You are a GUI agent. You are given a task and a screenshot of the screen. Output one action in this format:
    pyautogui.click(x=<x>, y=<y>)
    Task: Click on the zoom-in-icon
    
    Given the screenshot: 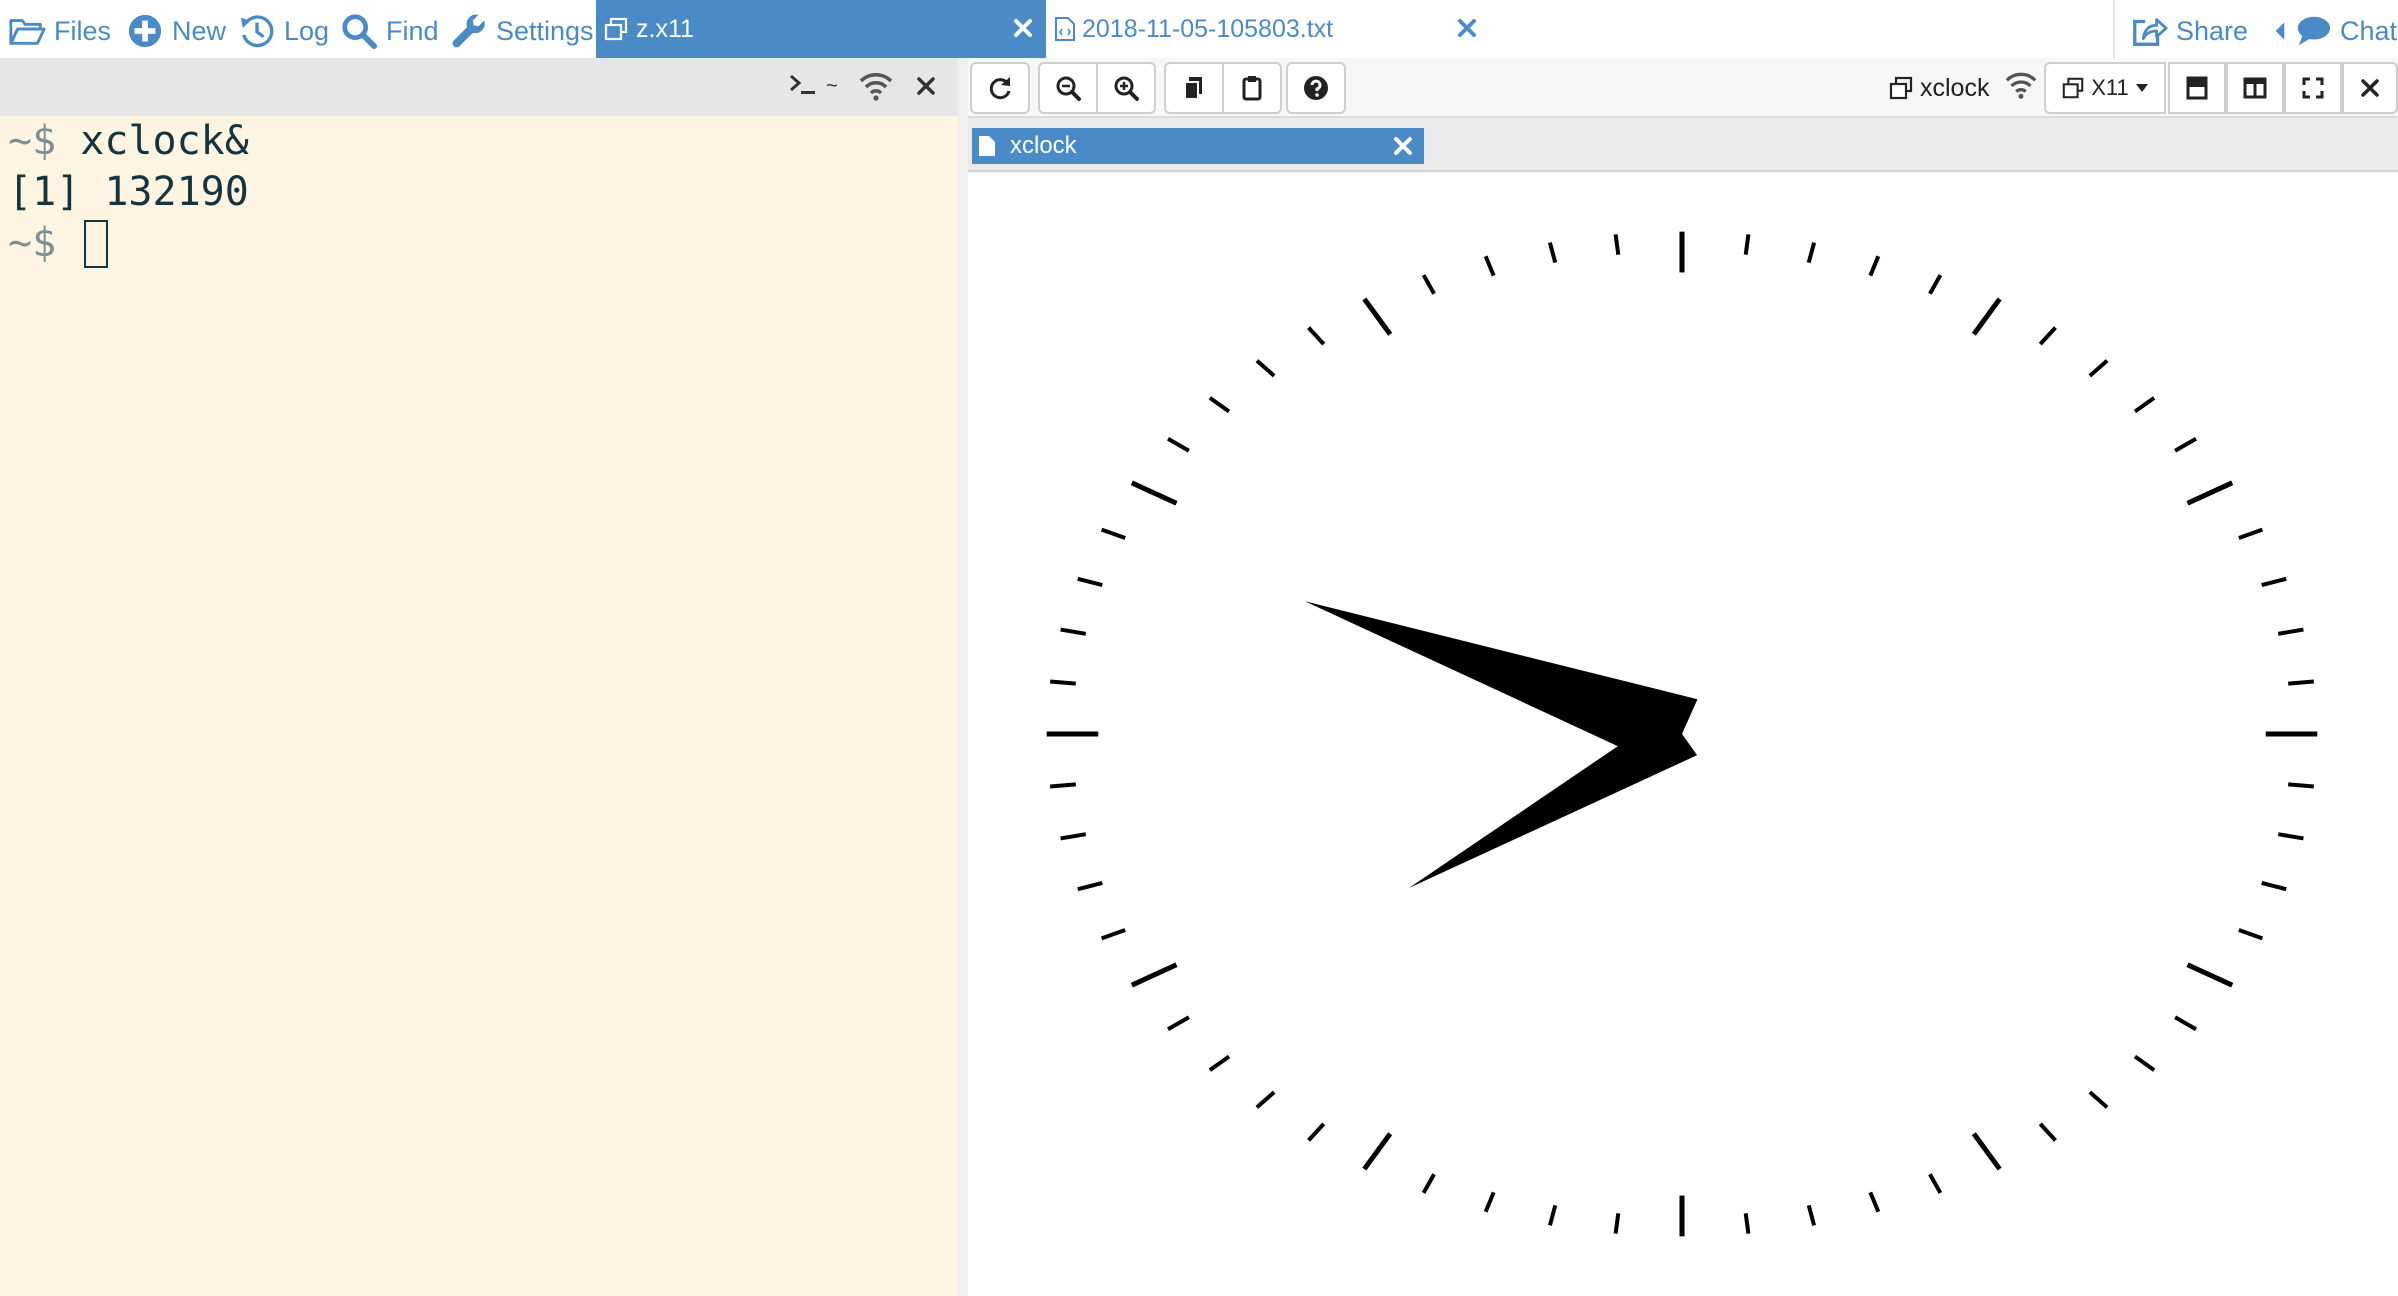 What is the action you would take?
    pyautogui.click(x=1126, y=88)
    